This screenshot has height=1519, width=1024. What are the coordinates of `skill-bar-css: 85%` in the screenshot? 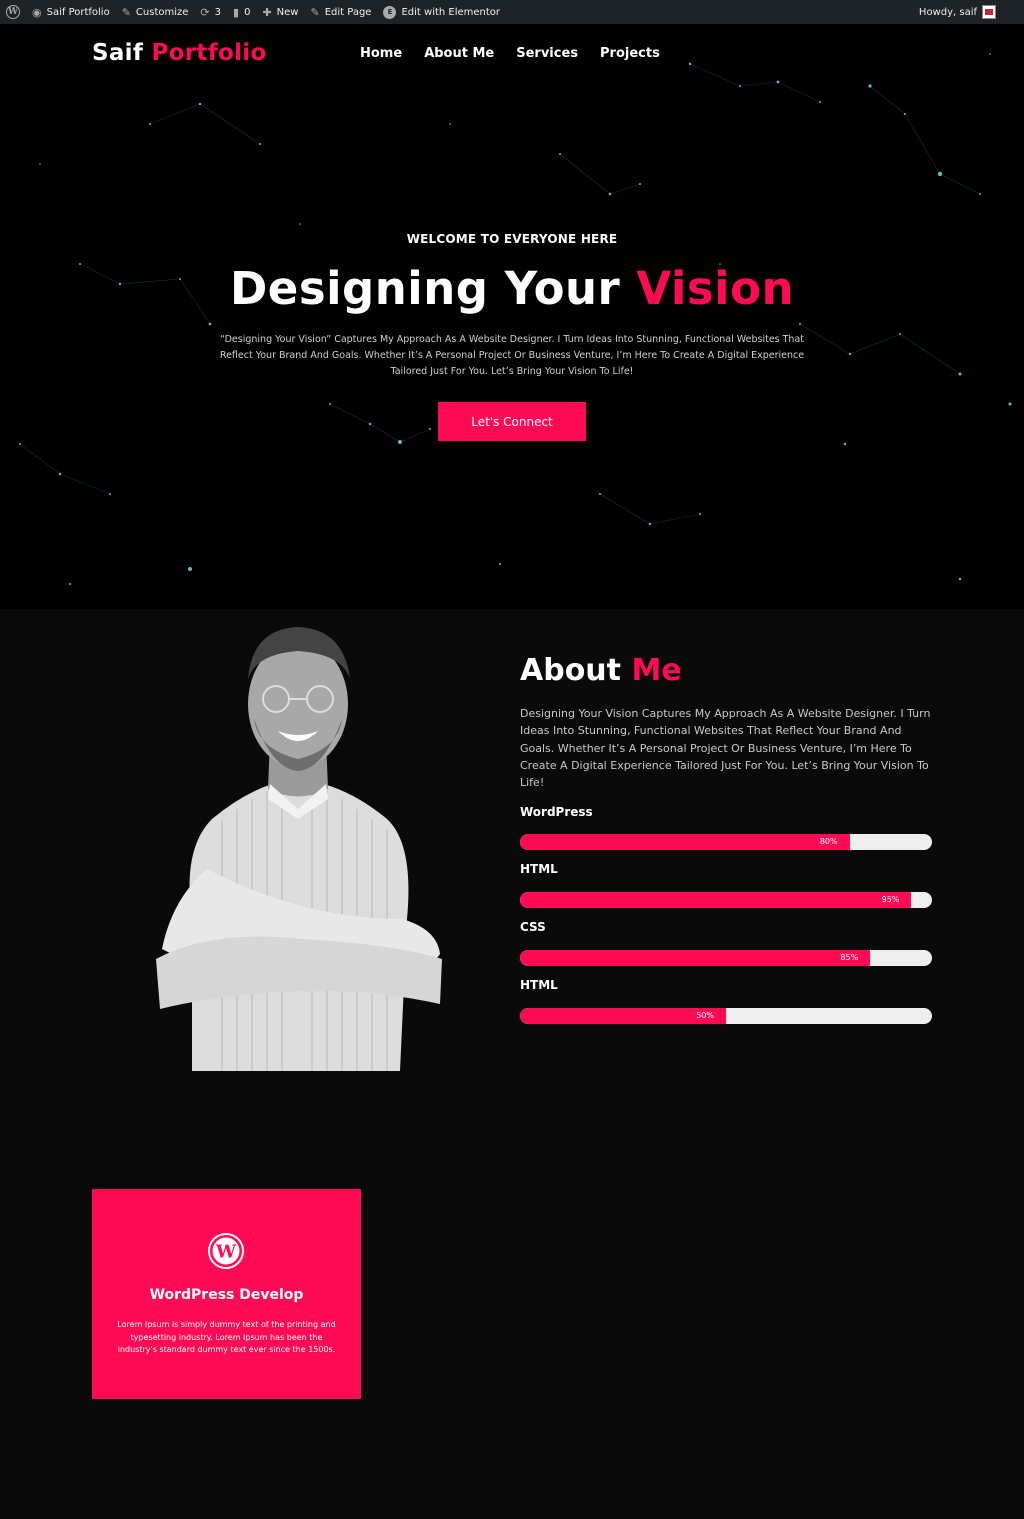 It's located at (726, 958).